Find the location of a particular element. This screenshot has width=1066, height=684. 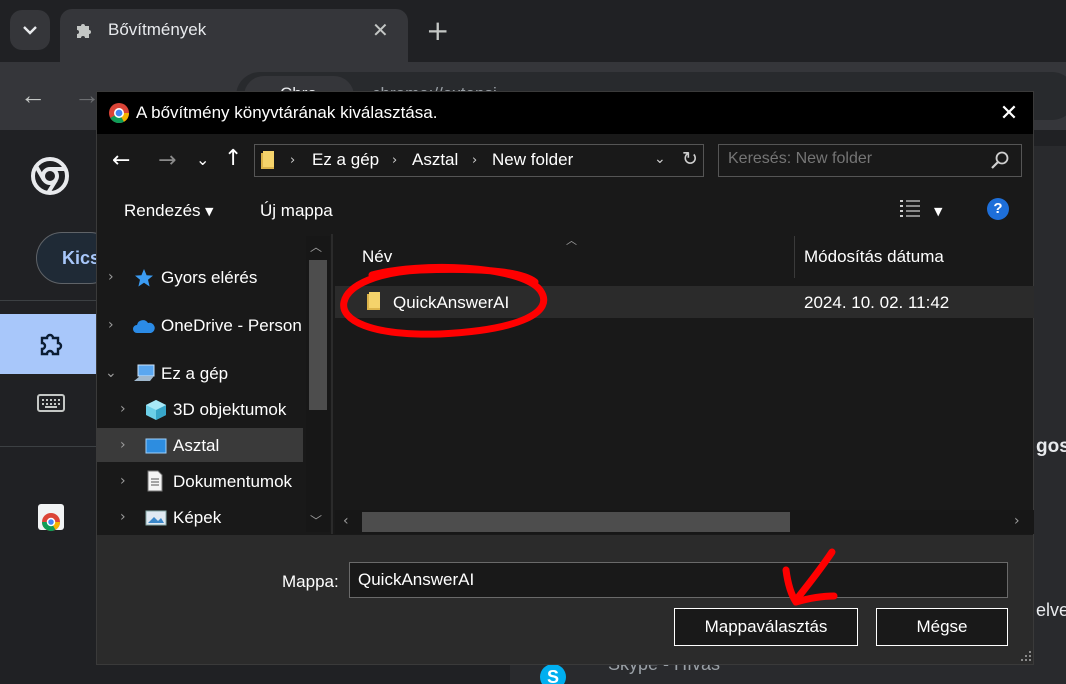

nav-item-3d-objects: 3D objektumok is located at coordinates (229, 410).